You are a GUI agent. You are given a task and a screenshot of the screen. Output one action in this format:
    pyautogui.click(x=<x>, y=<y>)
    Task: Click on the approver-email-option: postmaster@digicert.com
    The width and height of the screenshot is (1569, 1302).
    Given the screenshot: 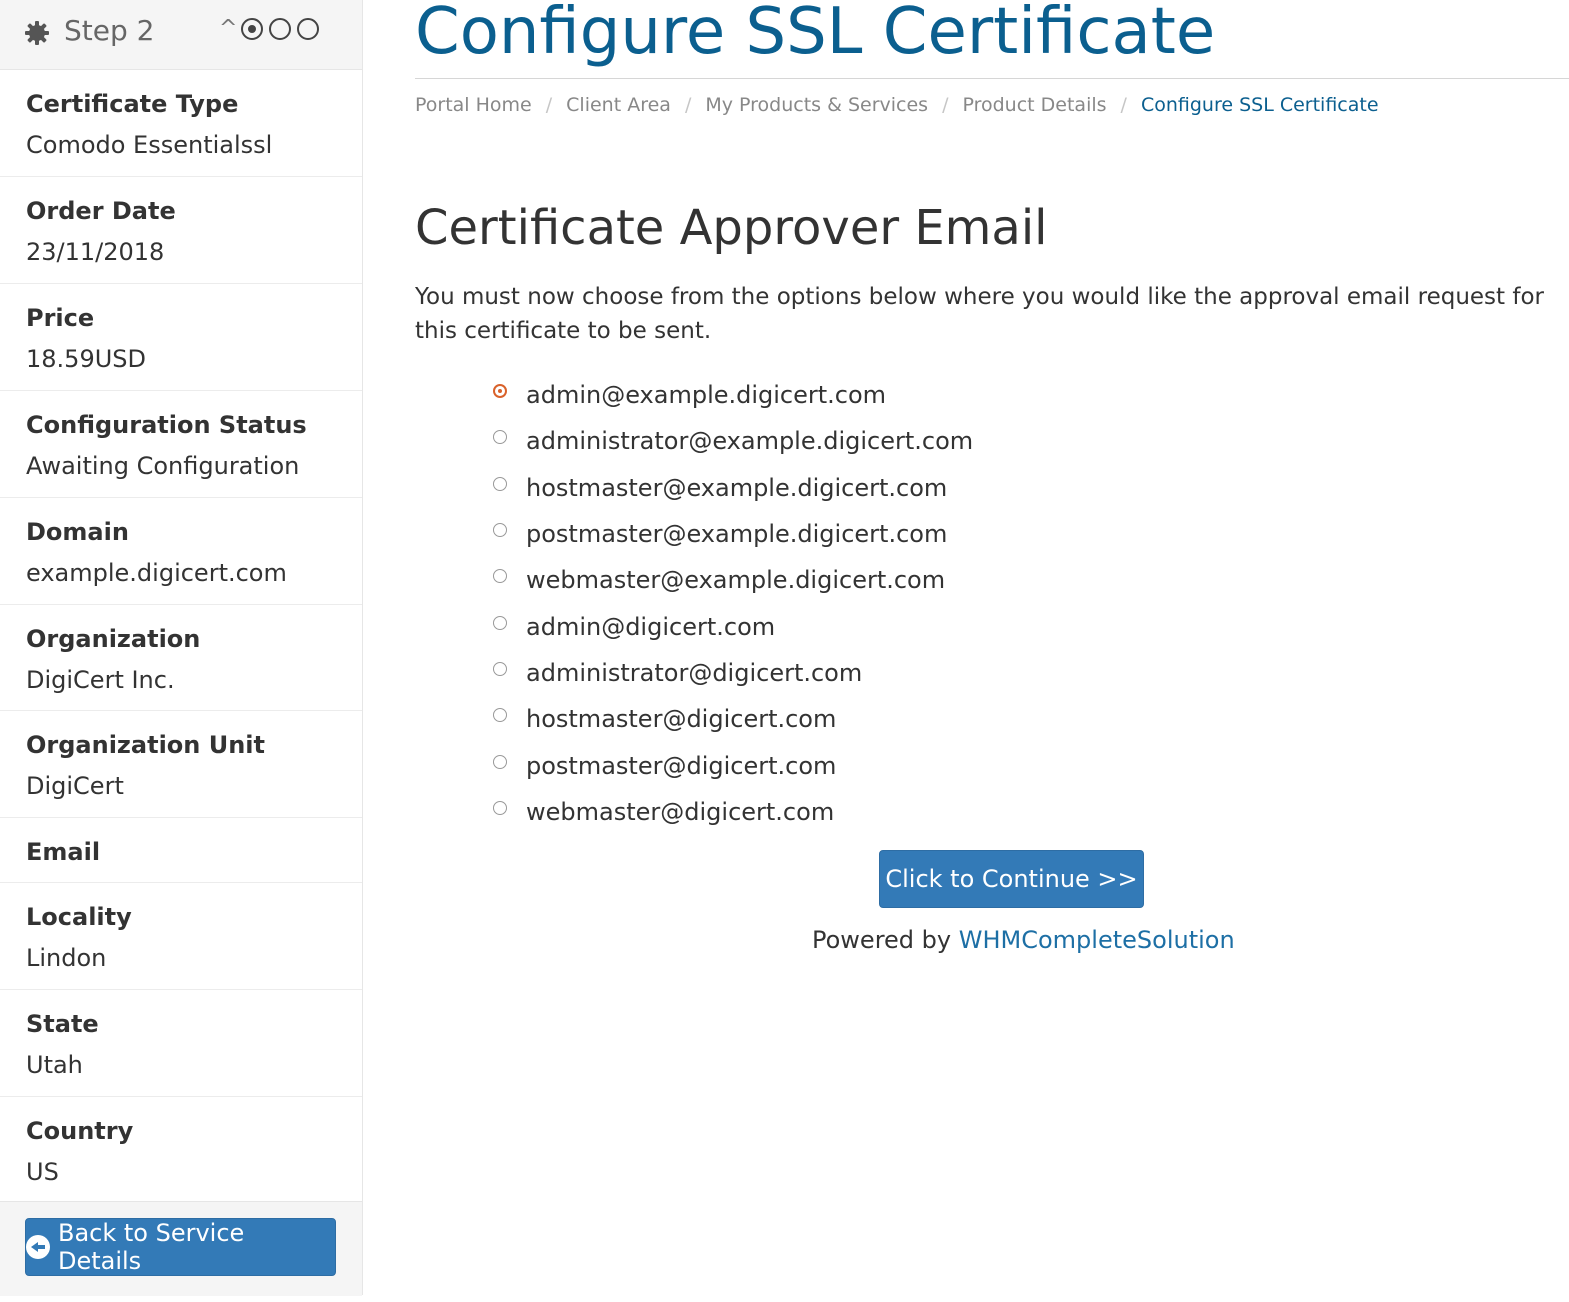 What is the action you would take?
    pyautogui.click(x=733, y=765)
    